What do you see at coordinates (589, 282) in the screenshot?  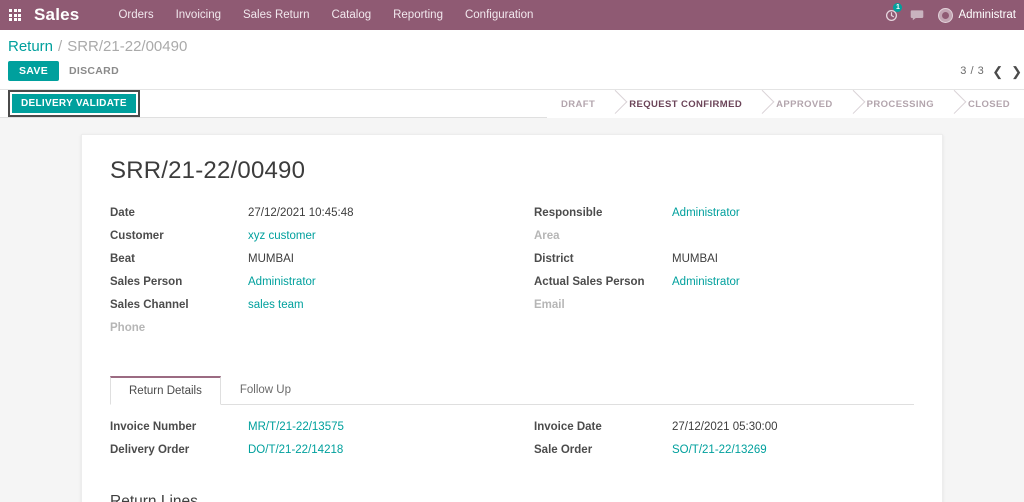 I see `field-label-actual-sales-person: Actual Sales Person` at bounding box center [589, 282].